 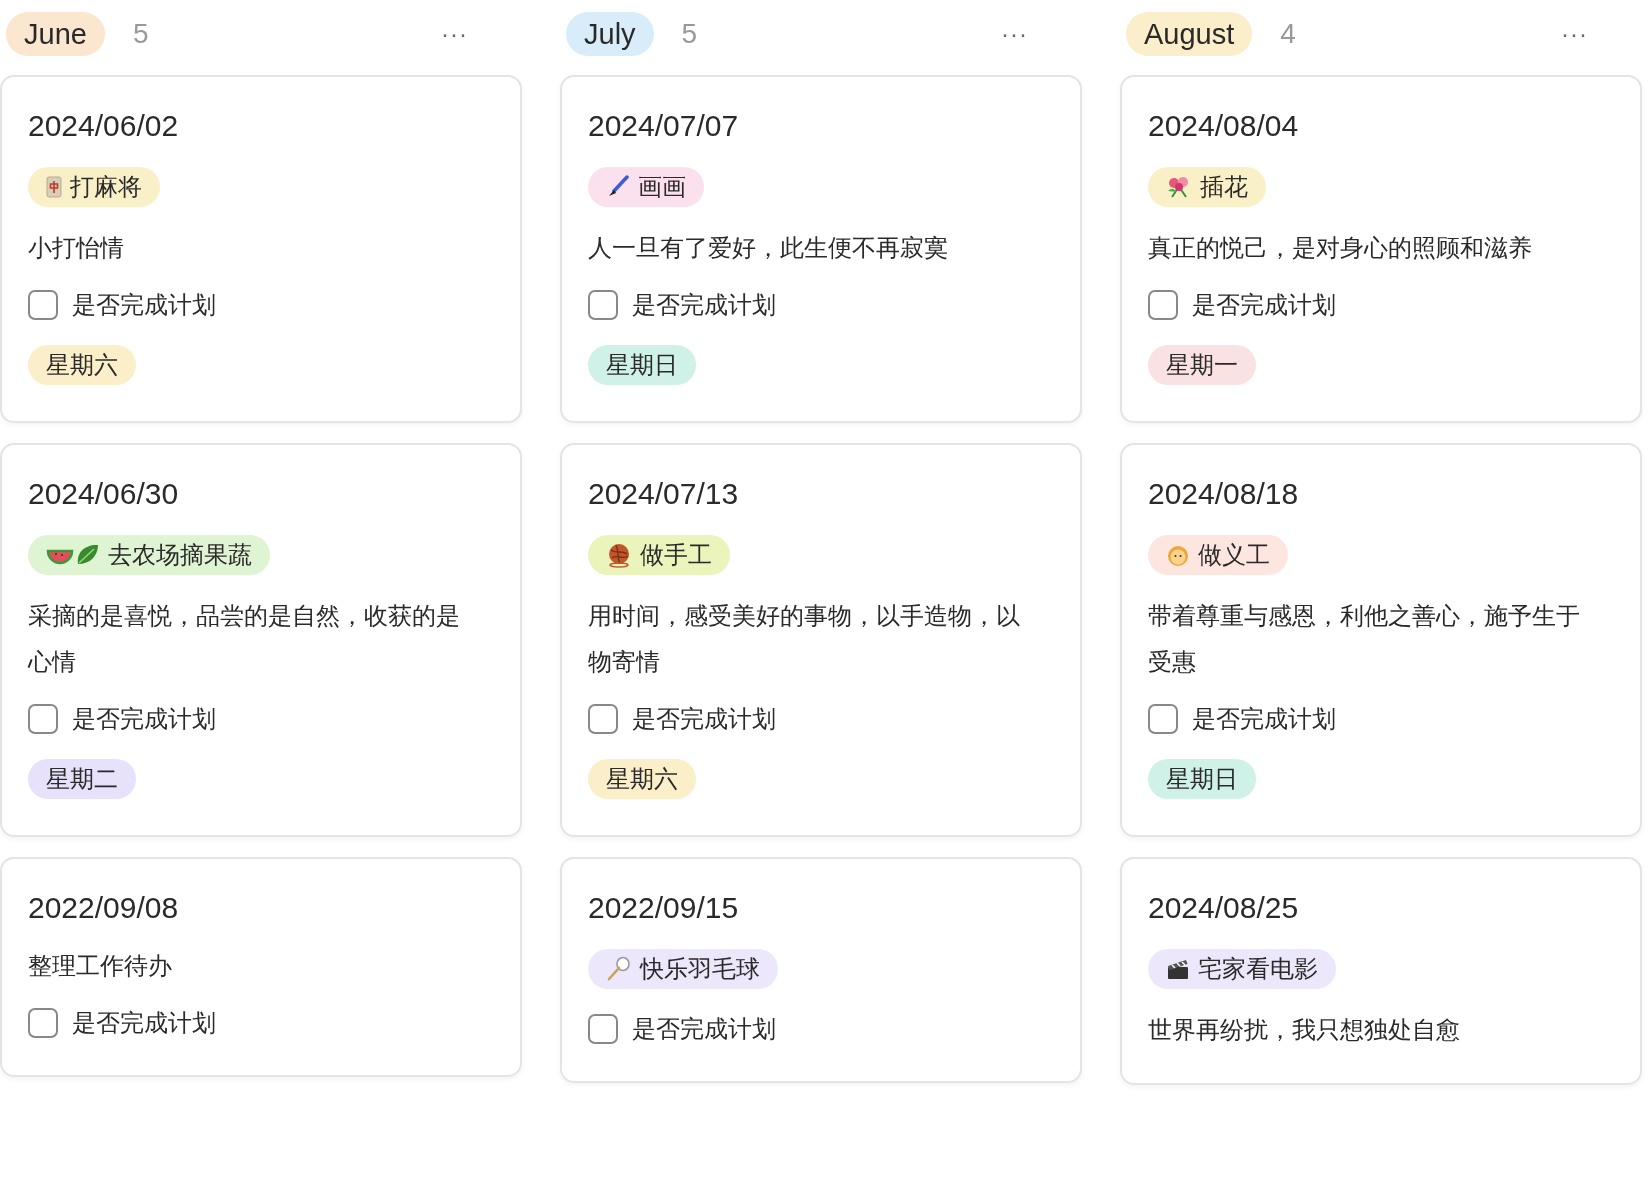 I want to click on card-note: 采摘的是喜悦，品尝的是自然，收获的是心情, so click(x=244, y=639).